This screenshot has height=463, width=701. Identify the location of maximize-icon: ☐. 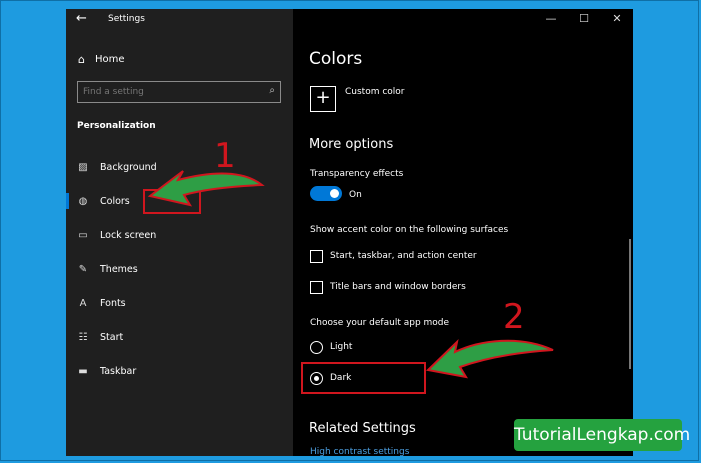
(584, 18).